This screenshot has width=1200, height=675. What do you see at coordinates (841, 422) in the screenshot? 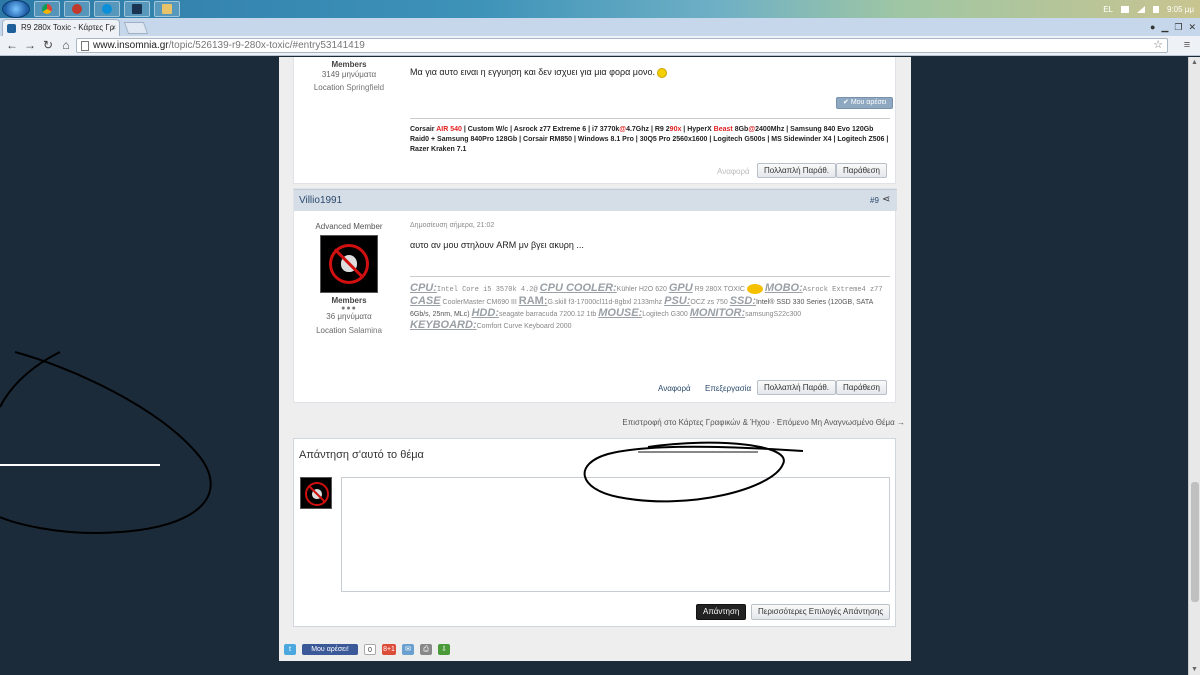
I see `next-unread-link: Επόμενο Μη Αναγνωσμένο Θέμα →` at bounding box center [841, 422].